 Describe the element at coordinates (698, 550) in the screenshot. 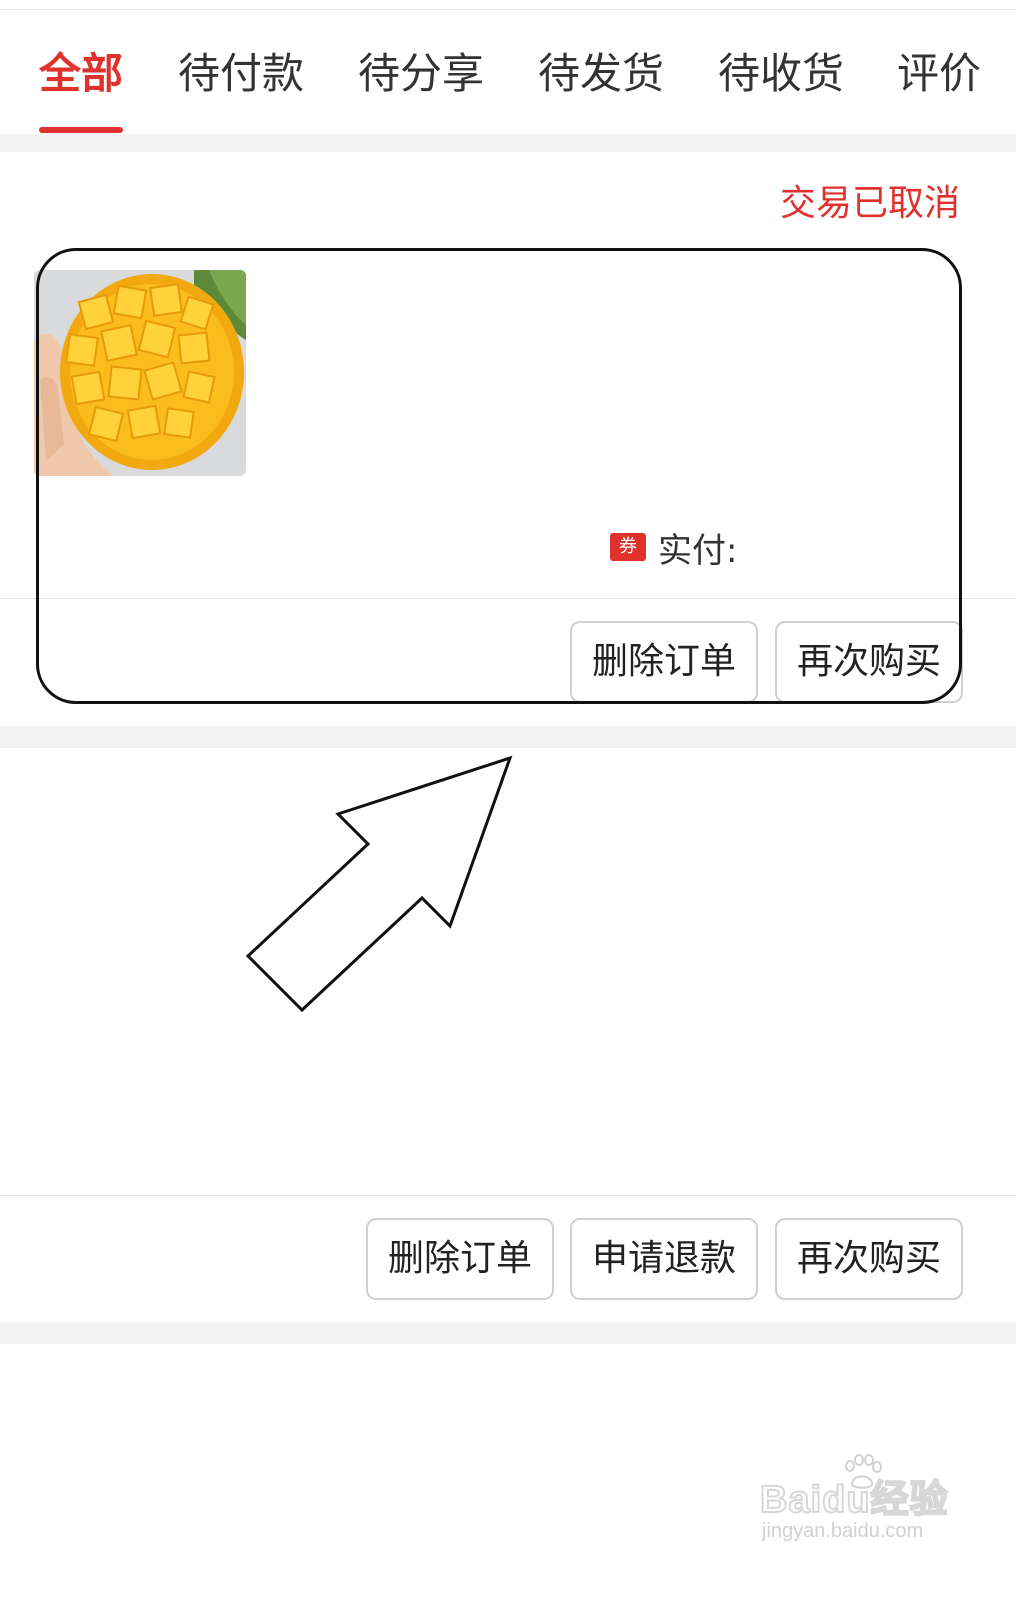

I see `paid-label: 实付:` at that location.